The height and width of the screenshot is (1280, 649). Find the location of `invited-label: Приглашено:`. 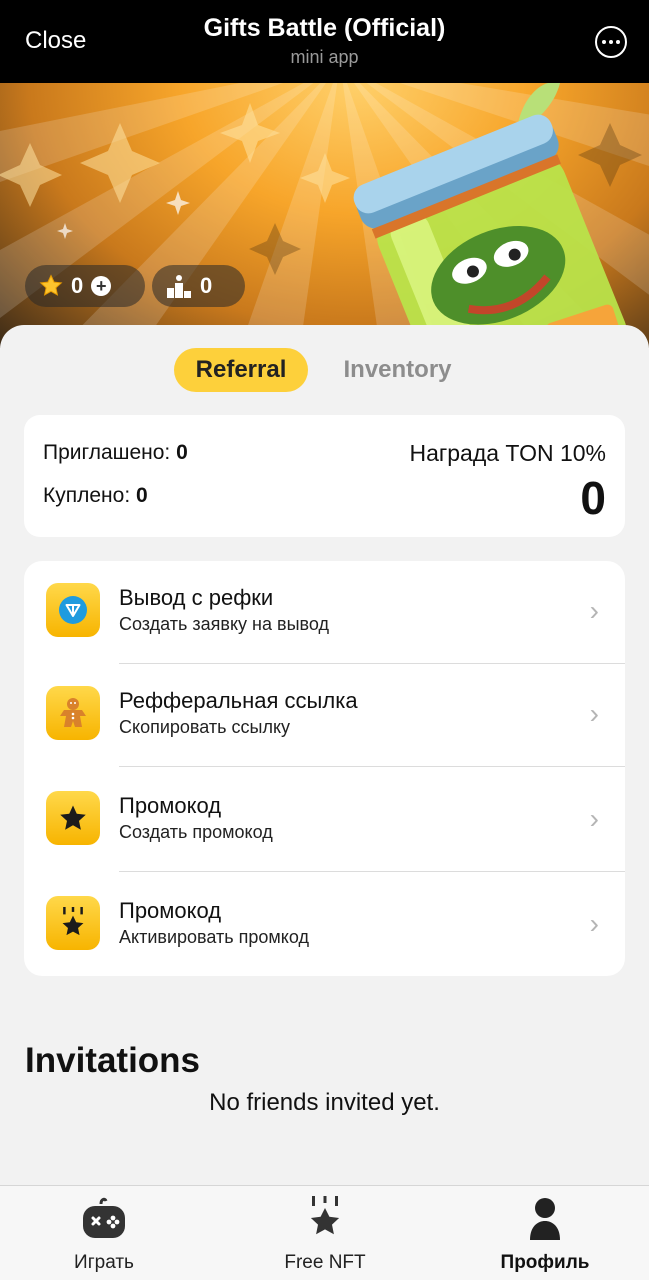

invited-label: Приглашено: is located at coordinates (107, 452).